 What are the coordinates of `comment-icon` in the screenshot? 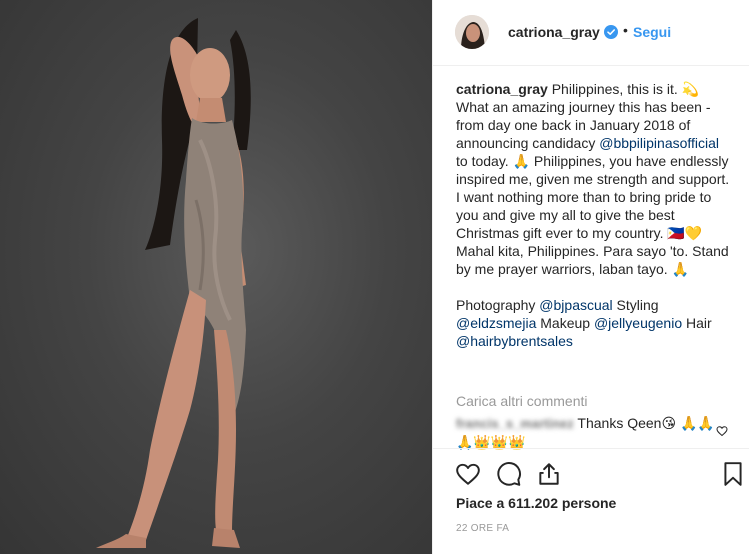 It's located at (509, 474).